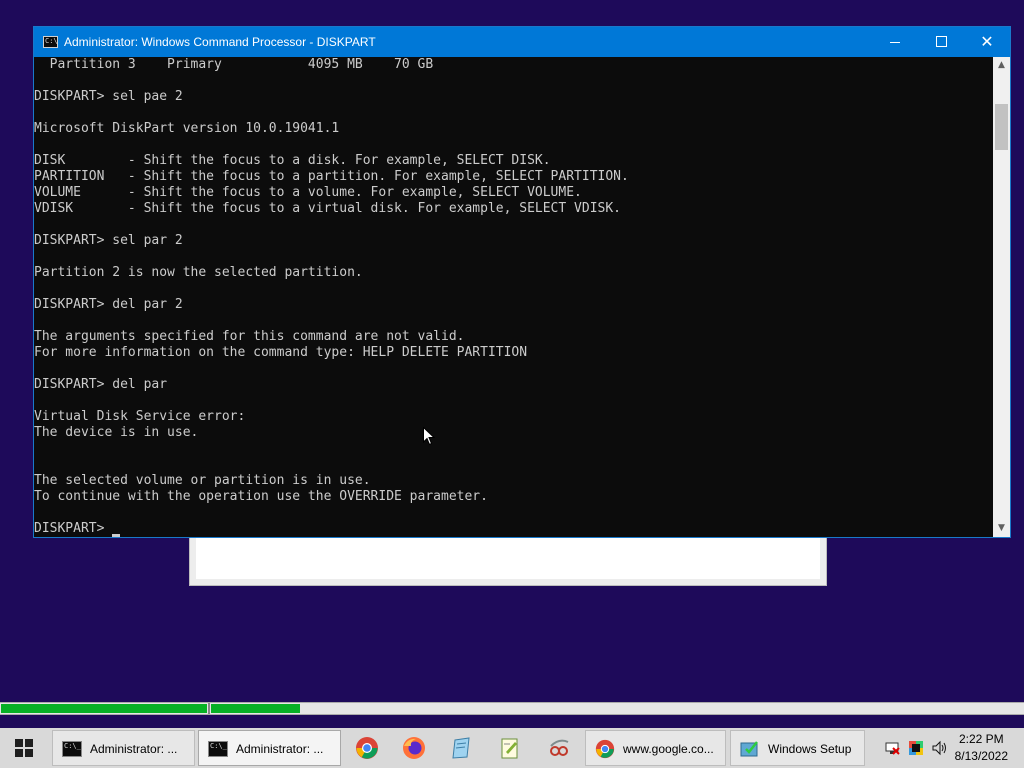 The height and width of the screenshot is (768, 1024). What do you see at coordinates (140, 416) in the screenshot?
I see `console-line: Virtual Disk Service error:` at bounding box center [140, 416].